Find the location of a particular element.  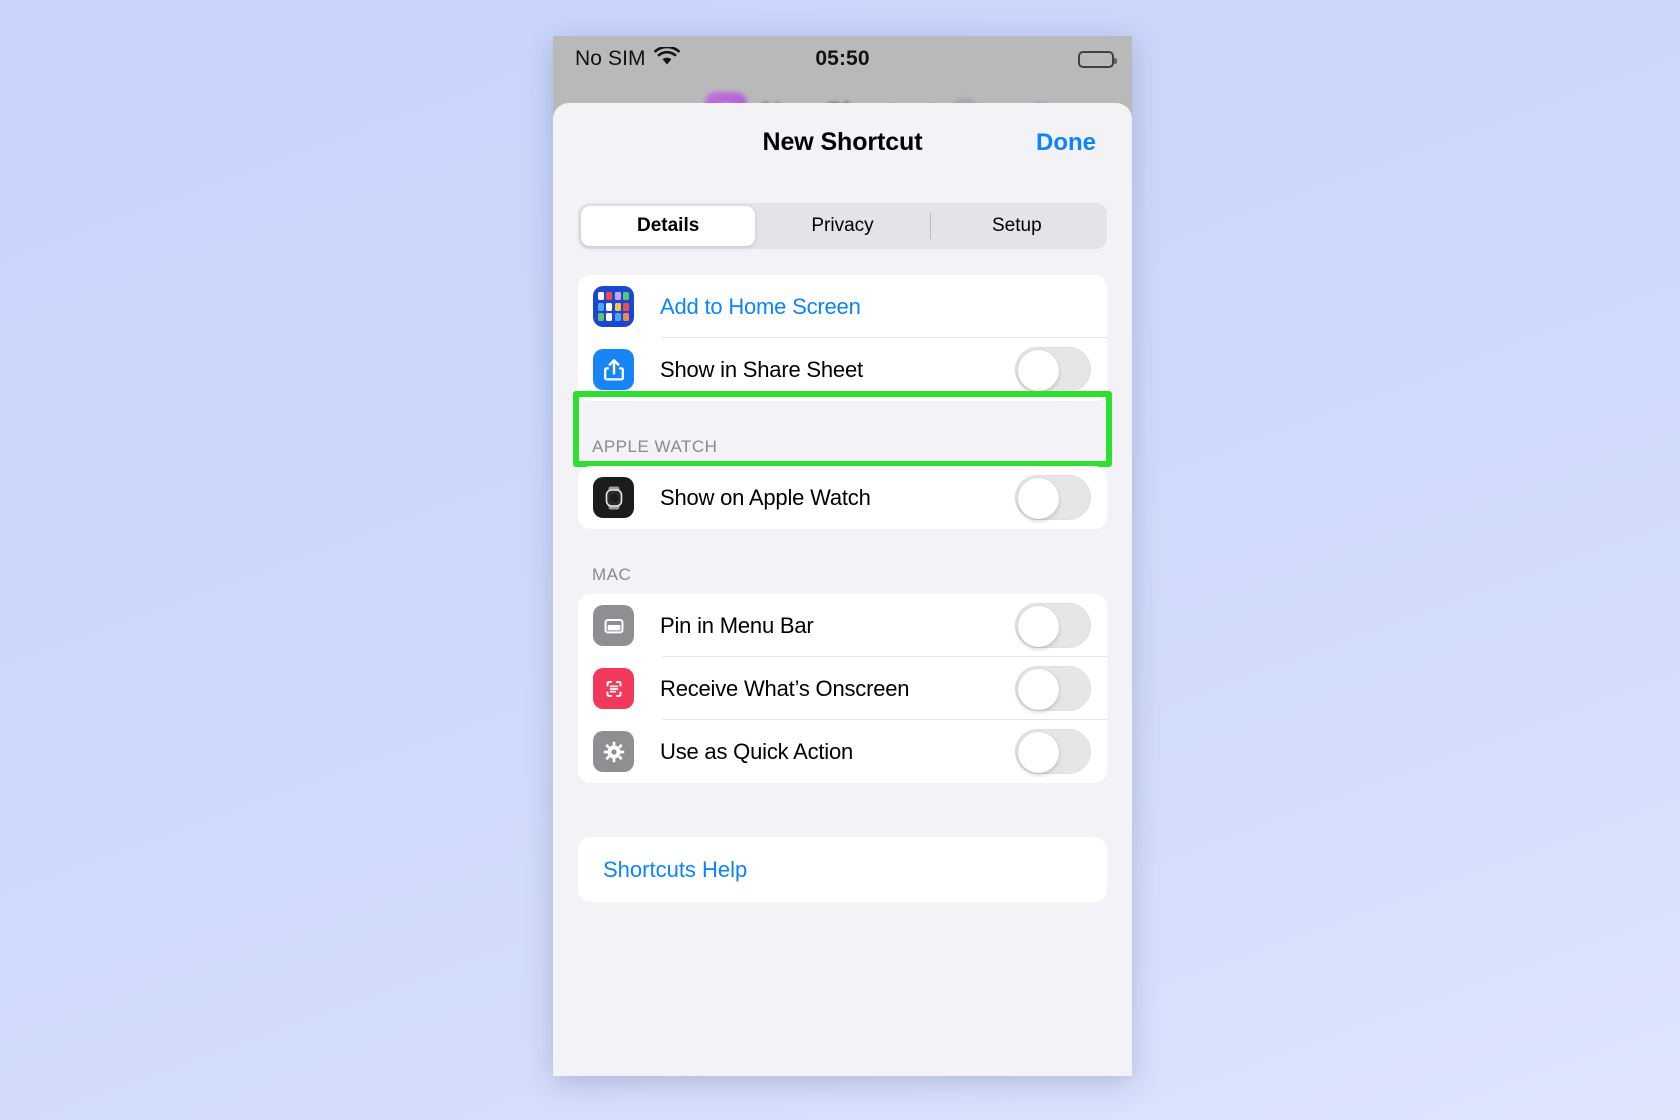

onscreen-scan-icon is located at coordinates (613, 688).